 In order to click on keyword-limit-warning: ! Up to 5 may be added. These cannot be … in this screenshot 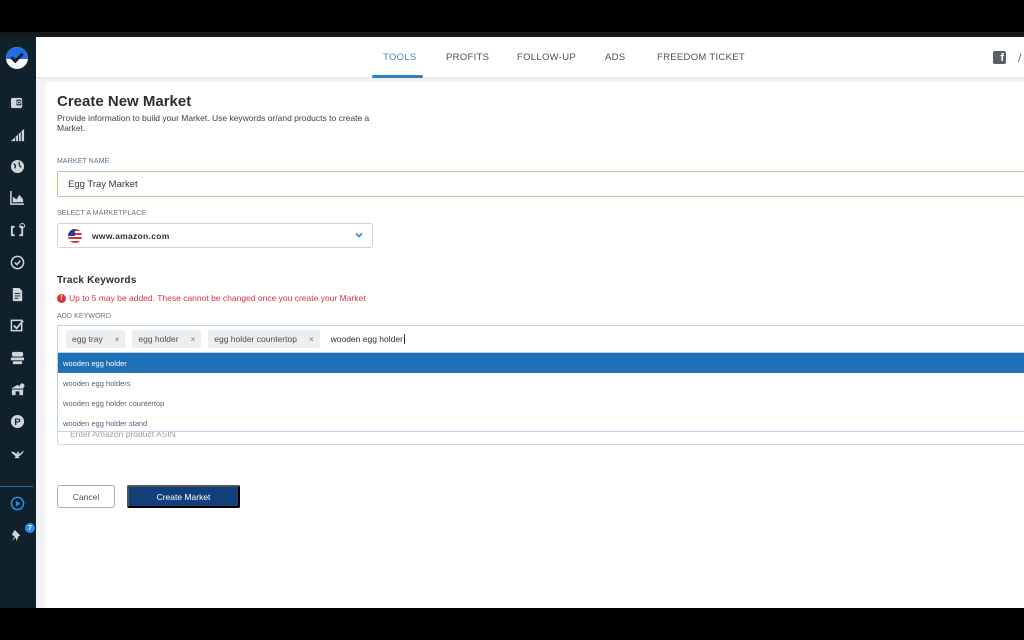, I will do `click(211, 298)`.